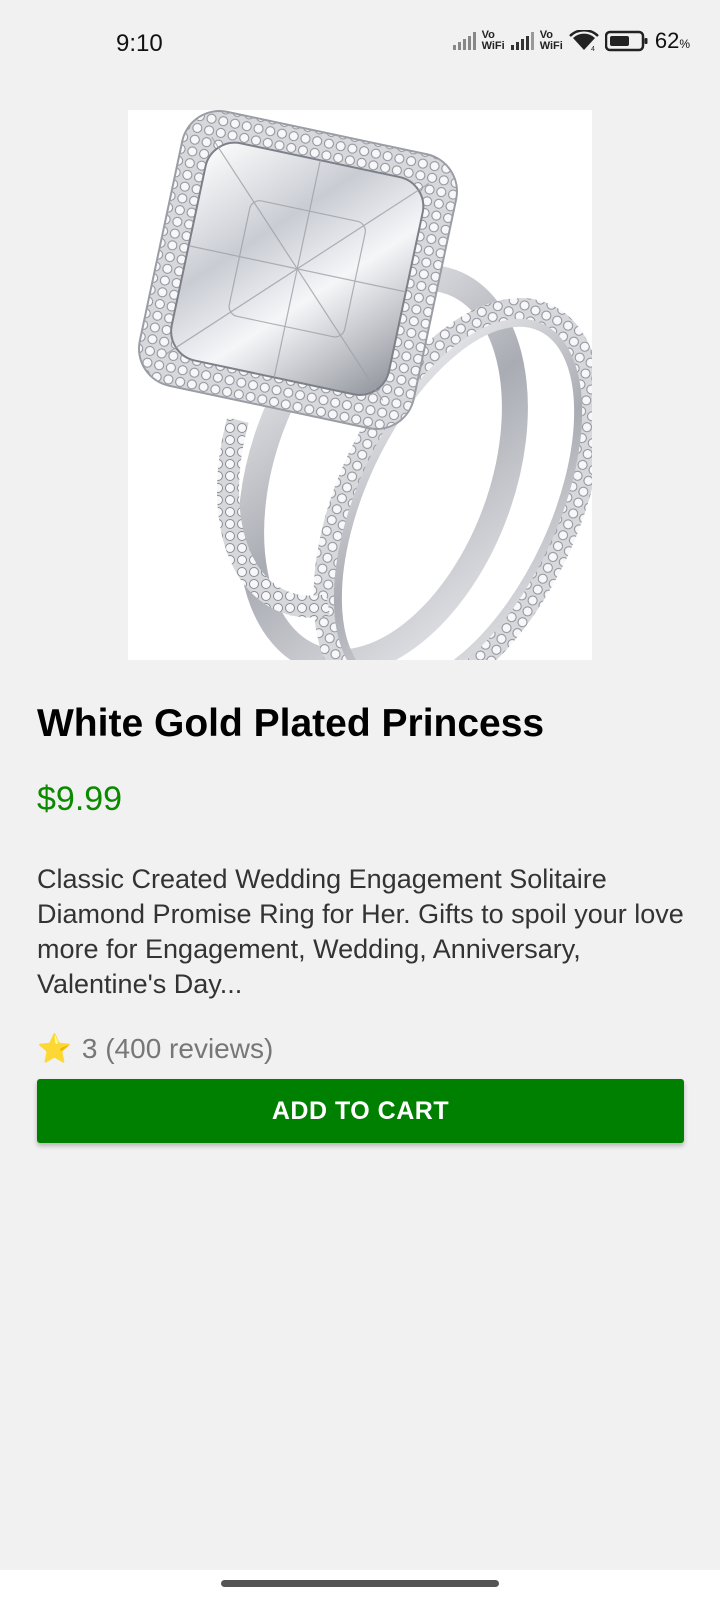 The width and height of the screenshot is (720, 1600). I want to click on battery-percent: 62%, so click(672, 40).